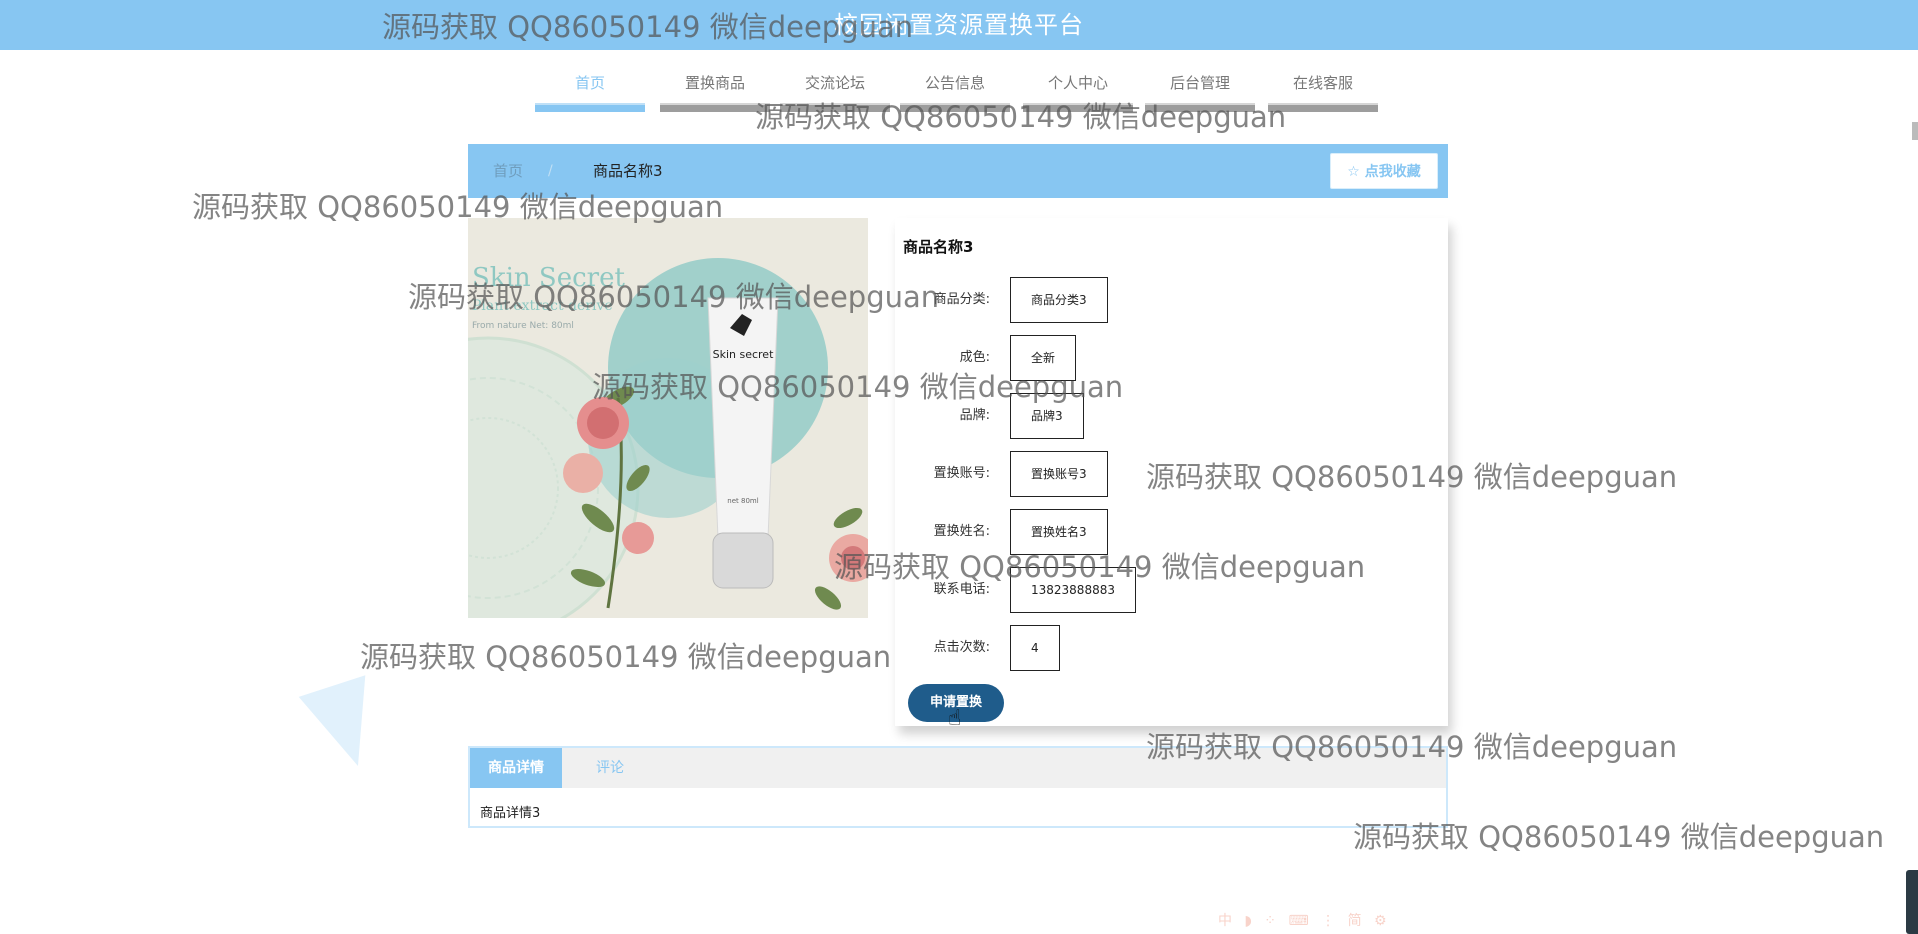 The width and height of the screenshot is (1918, 934). I want to click on breadcrumb: 首页 / 商品名称3 ☆ 点我收藏, so click(958, 171).